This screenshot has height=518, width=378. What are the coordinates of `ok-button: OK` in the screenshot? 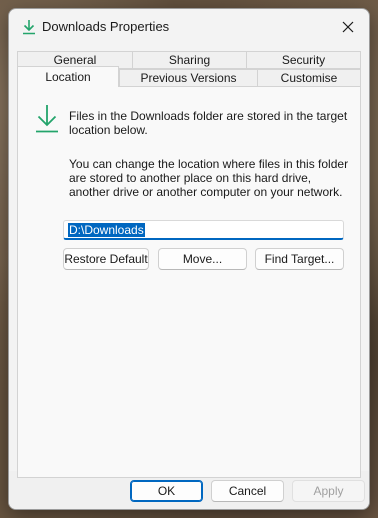 It's located at (166, 491).